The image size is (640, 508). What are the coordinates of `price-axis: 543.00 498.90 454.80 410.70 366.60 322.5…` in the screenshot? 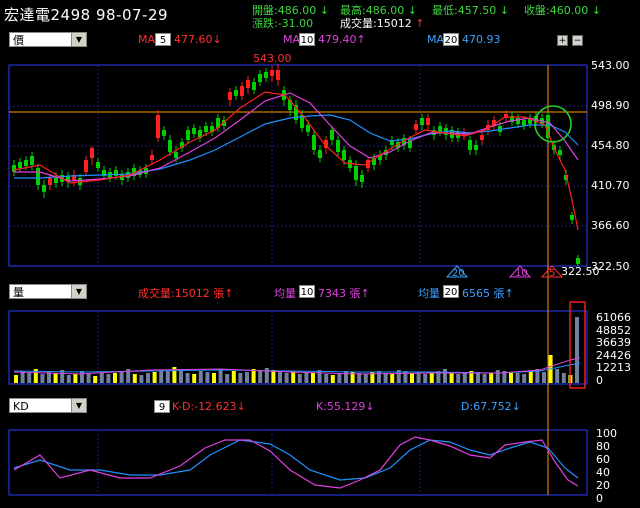 It's located at (610, 166).